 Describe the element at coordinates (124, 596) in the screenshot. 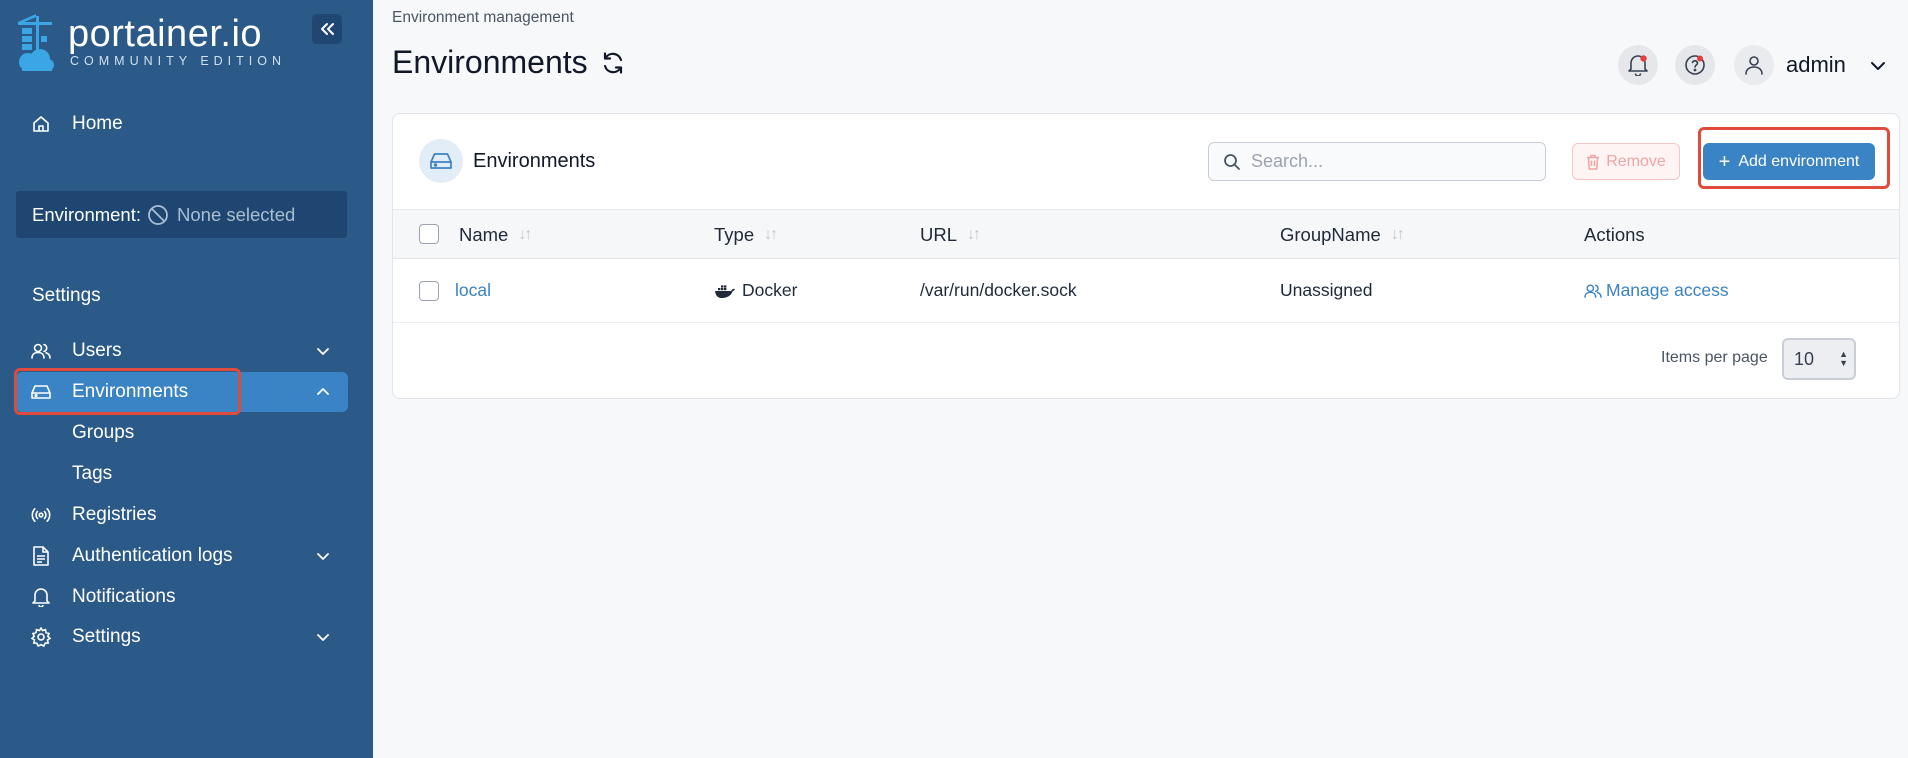

I see `sidebar-item-label: Notifications` at that location.